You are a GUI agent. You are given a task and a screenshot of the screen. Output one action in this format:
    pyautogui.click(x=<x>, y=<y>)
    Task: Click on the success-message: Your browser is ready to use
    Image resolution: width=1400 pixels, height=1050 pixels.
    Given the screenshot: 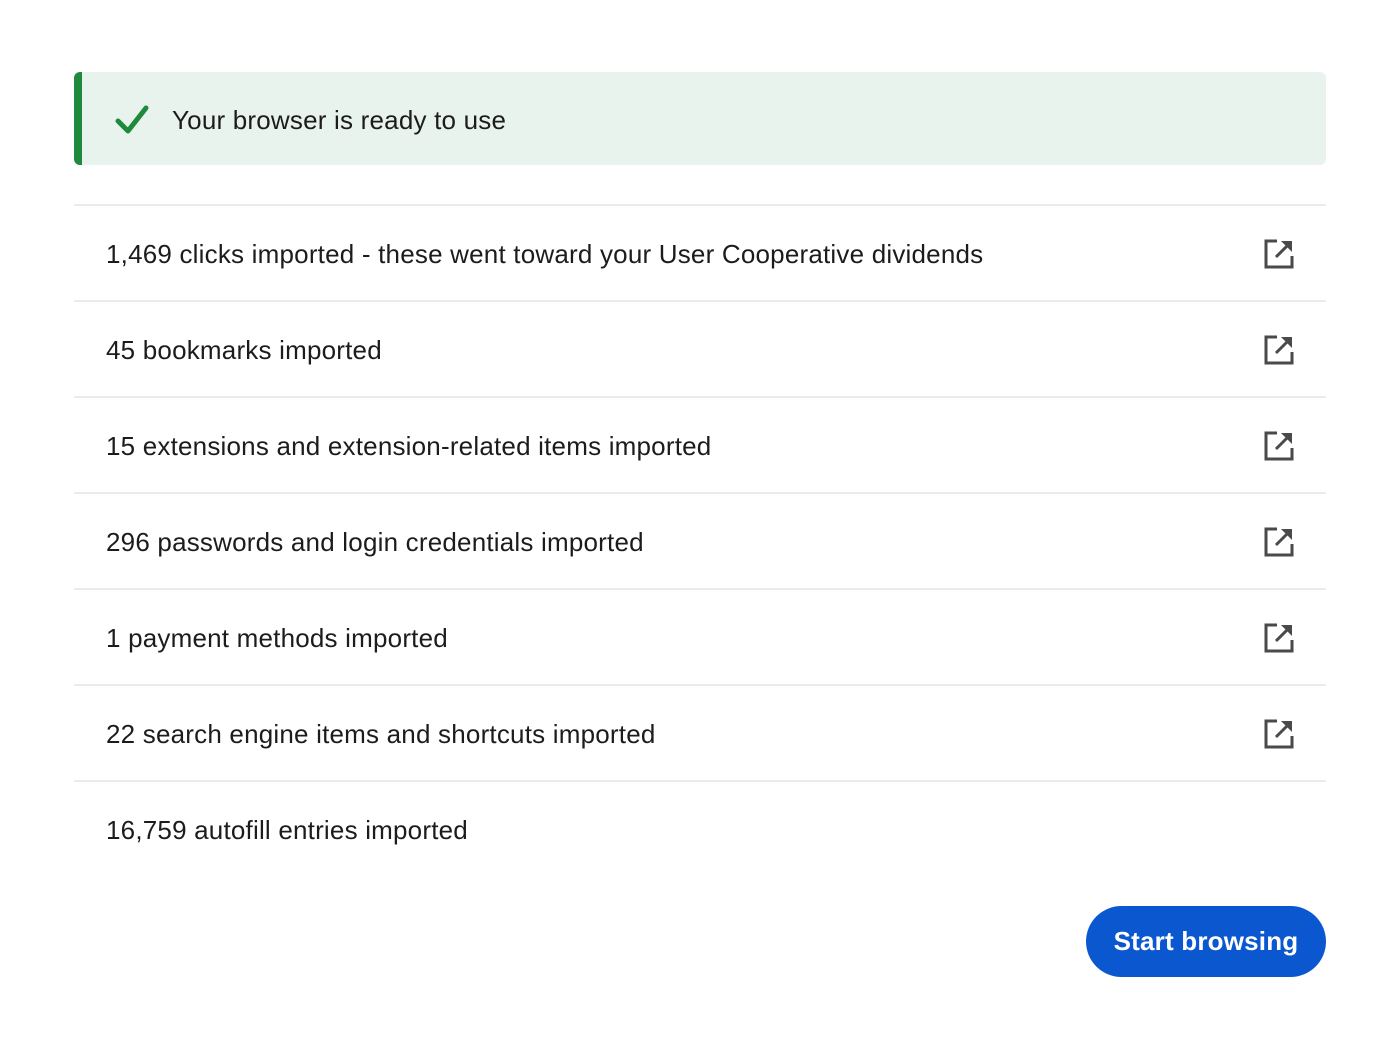 What is the action you would take?
    pyautogui.click(x=339, y=120)
    